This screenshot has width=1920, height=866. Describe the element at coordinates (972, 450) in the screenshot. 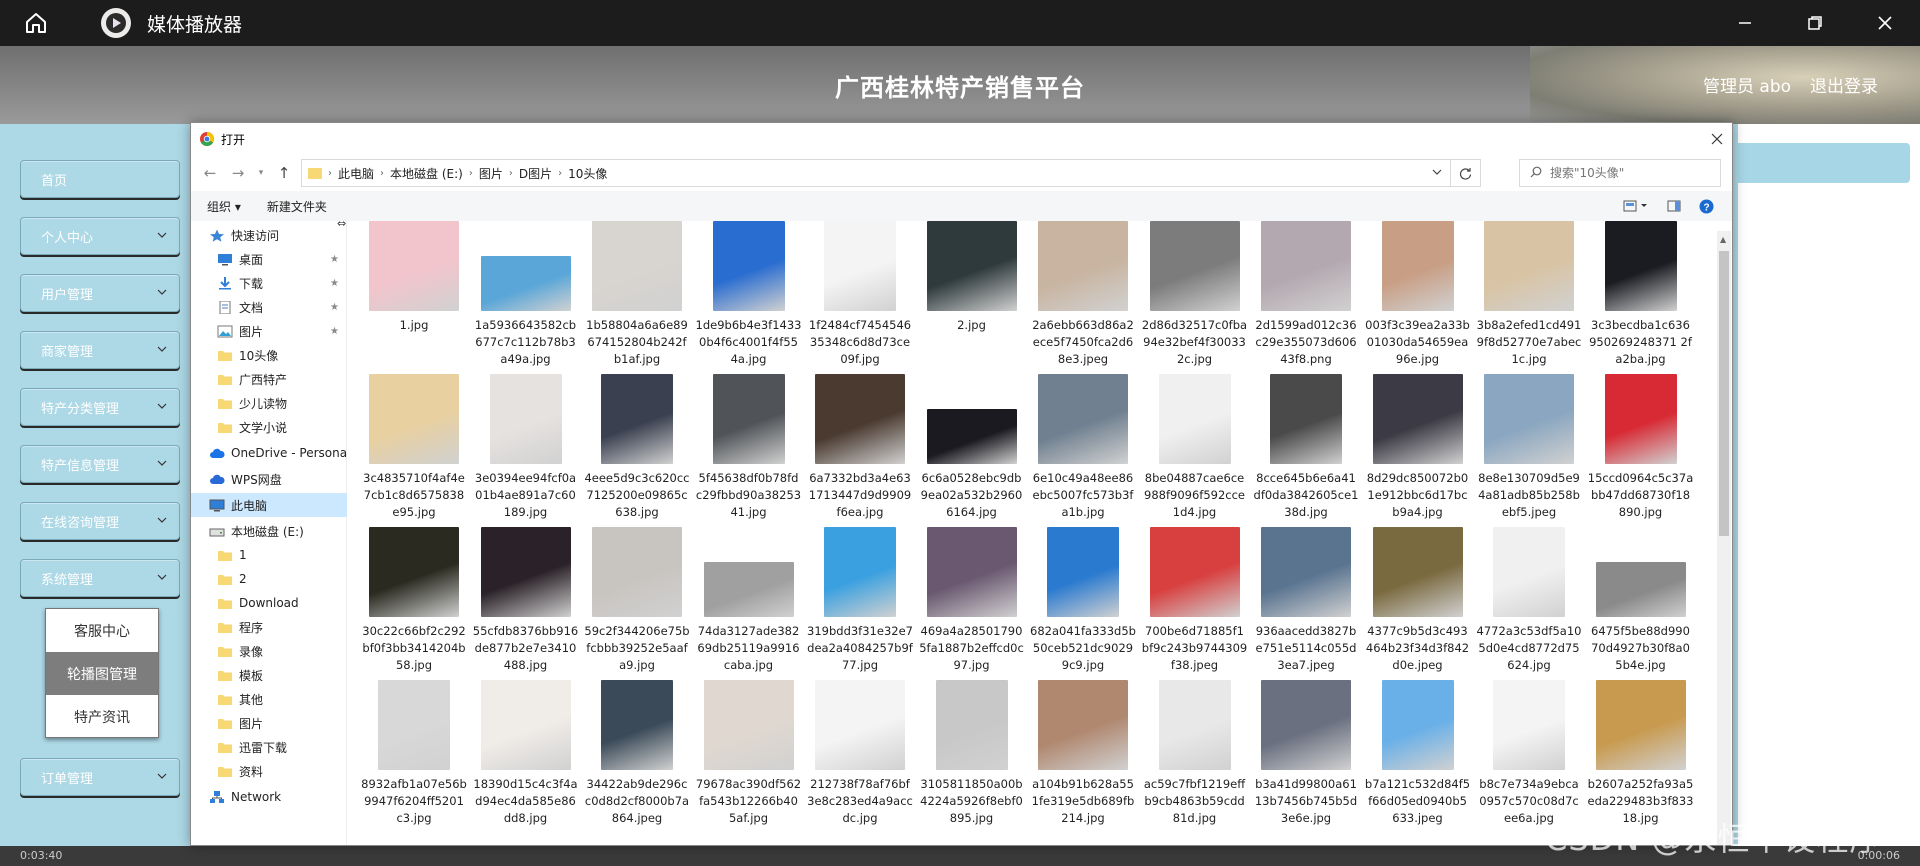

I see `file-tile: 6c6a0528ebc9db9ea02a532b29606164.jpg` at that location.